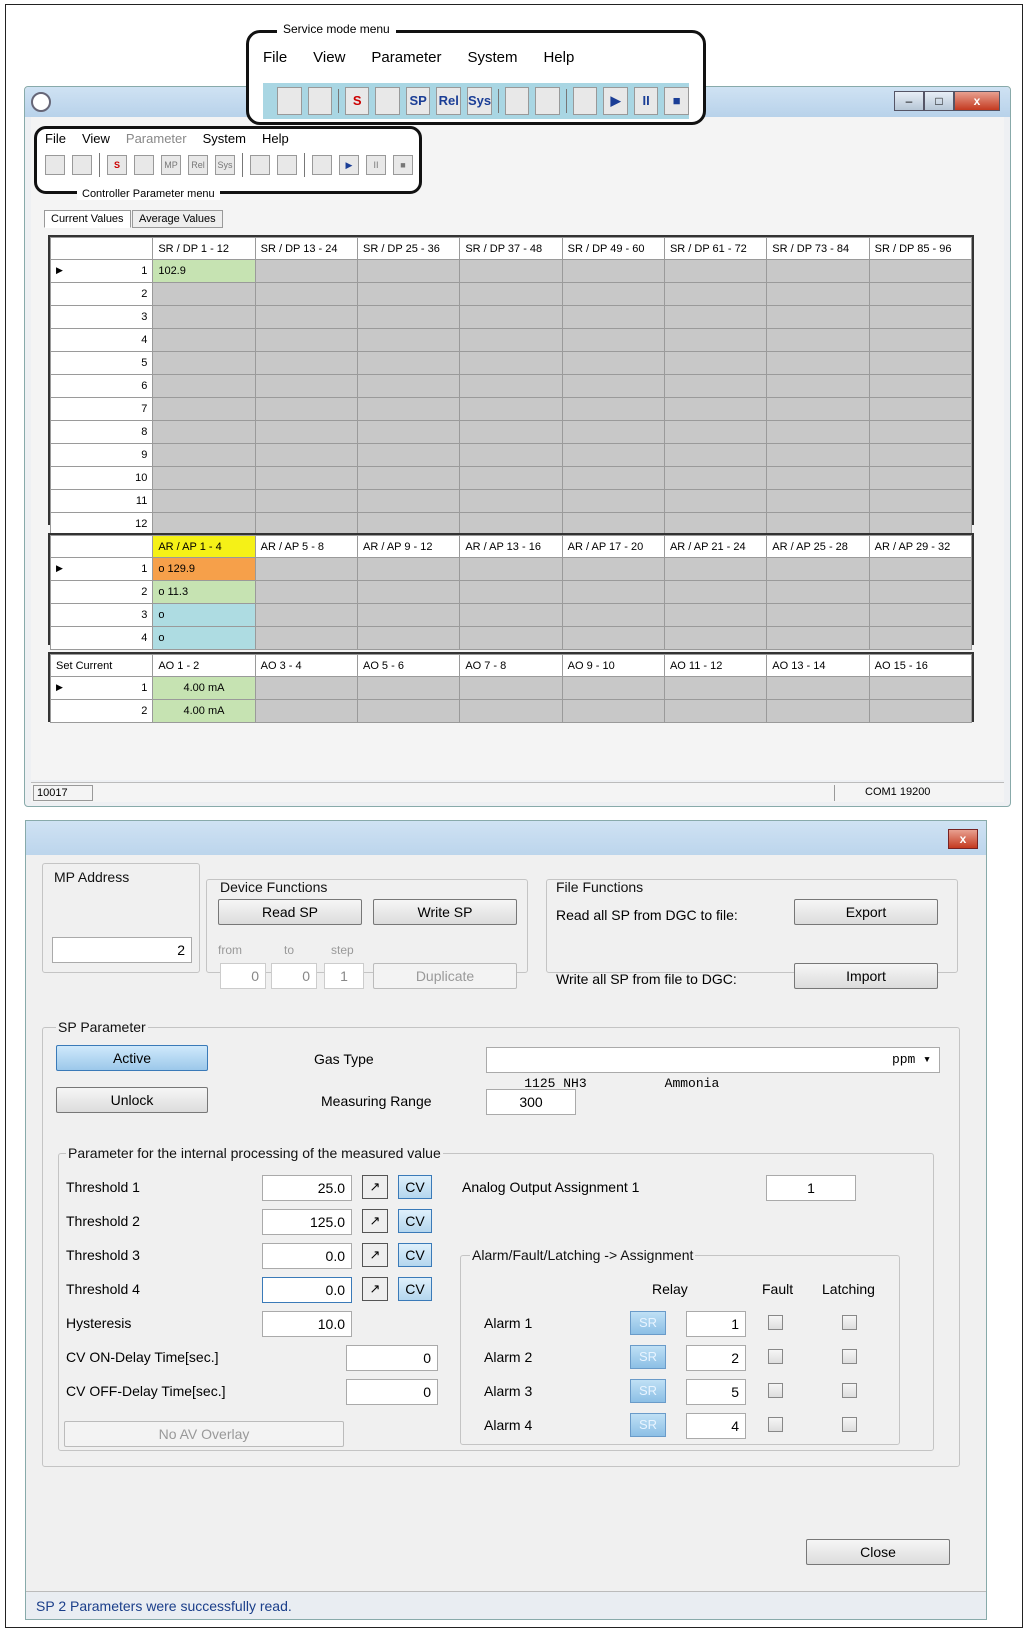 Image resolution: width=1027 pixels, height=1632 pixels. What do you see at coordinates (204, 665) in the screenshot?
I see `column-header: AO 1 - 2` at bounding box center [204, 665].